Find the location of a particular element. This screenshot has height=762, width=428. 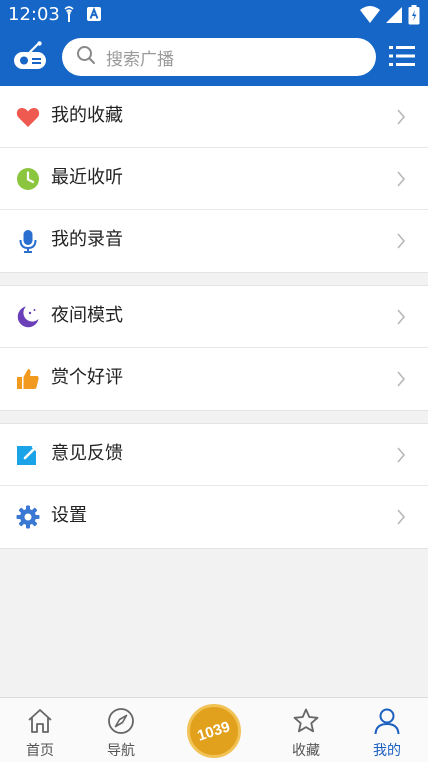

menu-item-label: 我的收藏 is located at coordinates (87, 115).